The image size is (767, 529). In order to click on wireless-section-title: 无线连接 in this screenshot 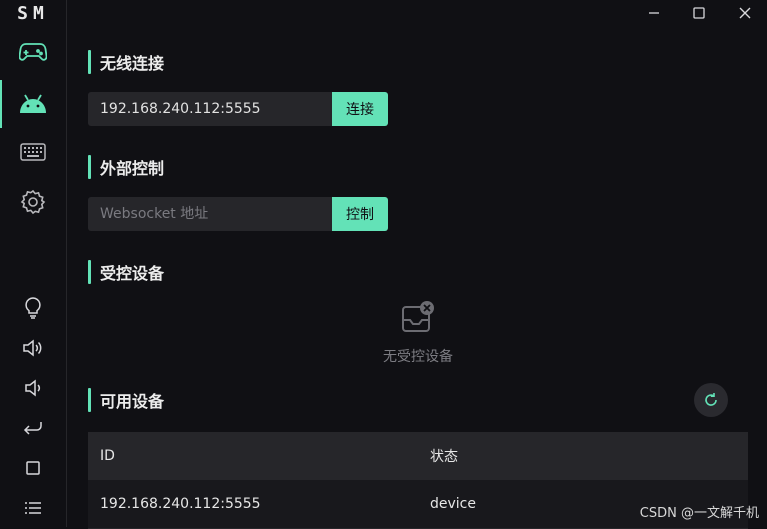, I will do `click(126, 62)`.